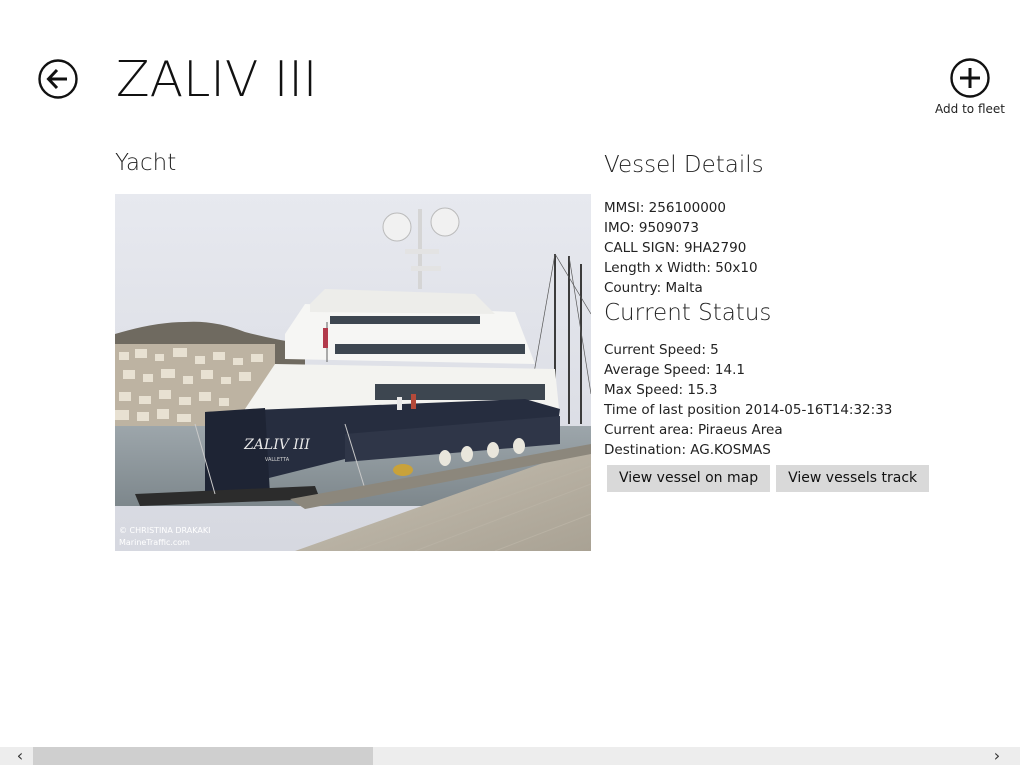 The height and width of the screenshot is (765, 1020). I want to click on page-title: ZALIV III, so click(217, 79).